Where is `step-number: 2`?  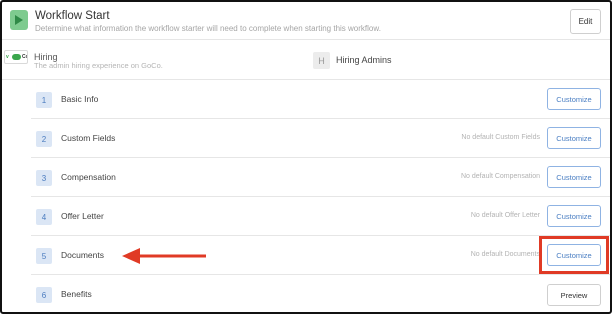 step-number: 2 is located at coordinates (44, 139).